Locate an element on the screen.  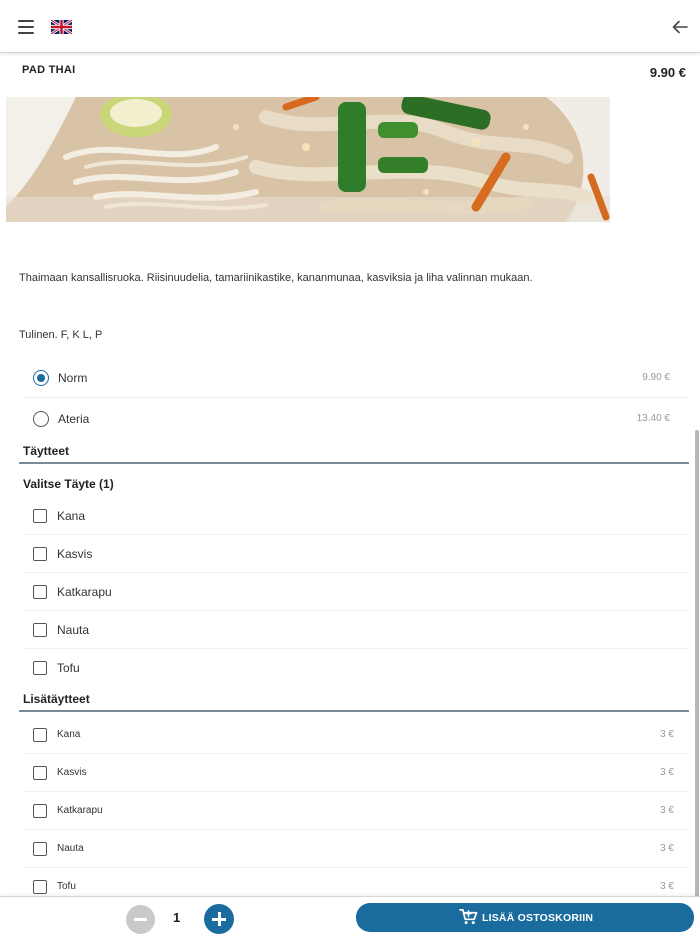
filling-label: Kasvis is located at coordinates (75, 554).